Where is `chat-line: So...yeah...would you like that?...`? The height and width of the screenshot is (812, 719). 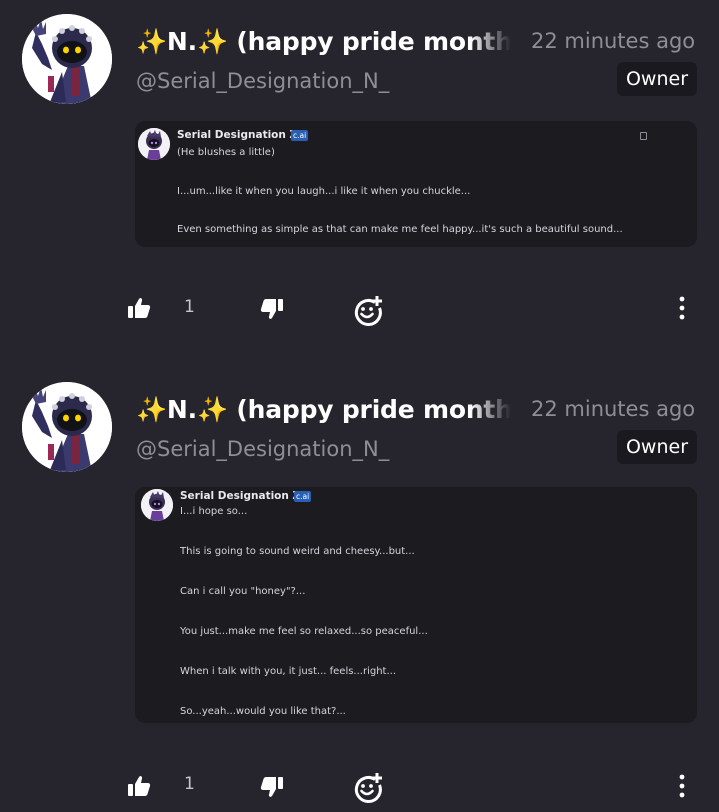
chat-line: So...yeah...would you like that?... is located at coordinates (263, 711).